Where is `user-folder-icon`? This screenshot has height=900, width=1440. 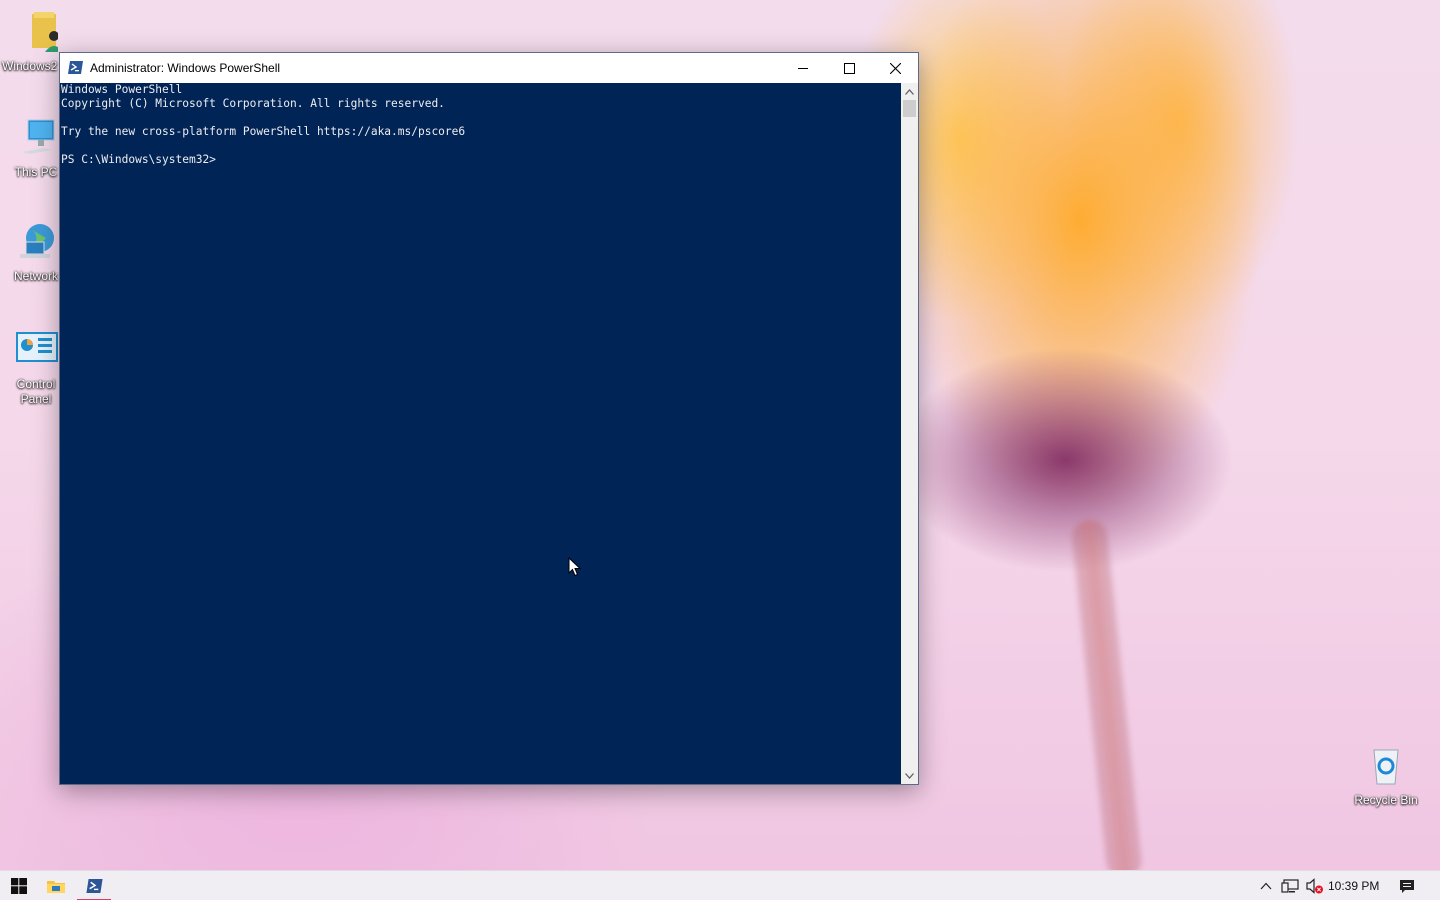 user-folder-icon is located at coordinates (47, 32).